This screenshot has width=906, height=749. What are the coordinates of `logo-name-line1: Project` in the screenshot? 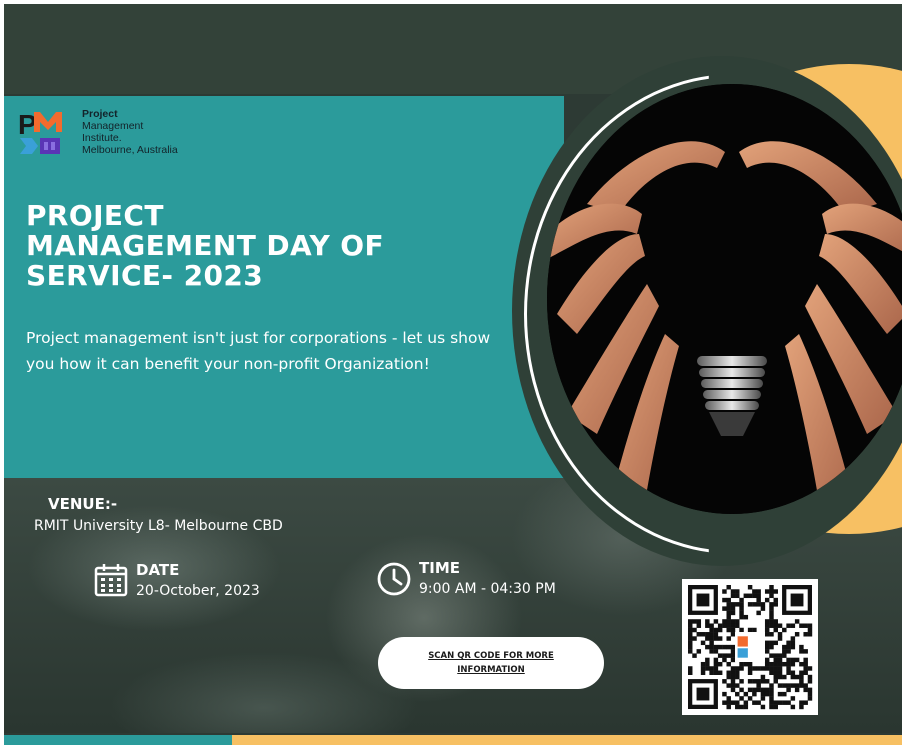 It's located at (100, 114).